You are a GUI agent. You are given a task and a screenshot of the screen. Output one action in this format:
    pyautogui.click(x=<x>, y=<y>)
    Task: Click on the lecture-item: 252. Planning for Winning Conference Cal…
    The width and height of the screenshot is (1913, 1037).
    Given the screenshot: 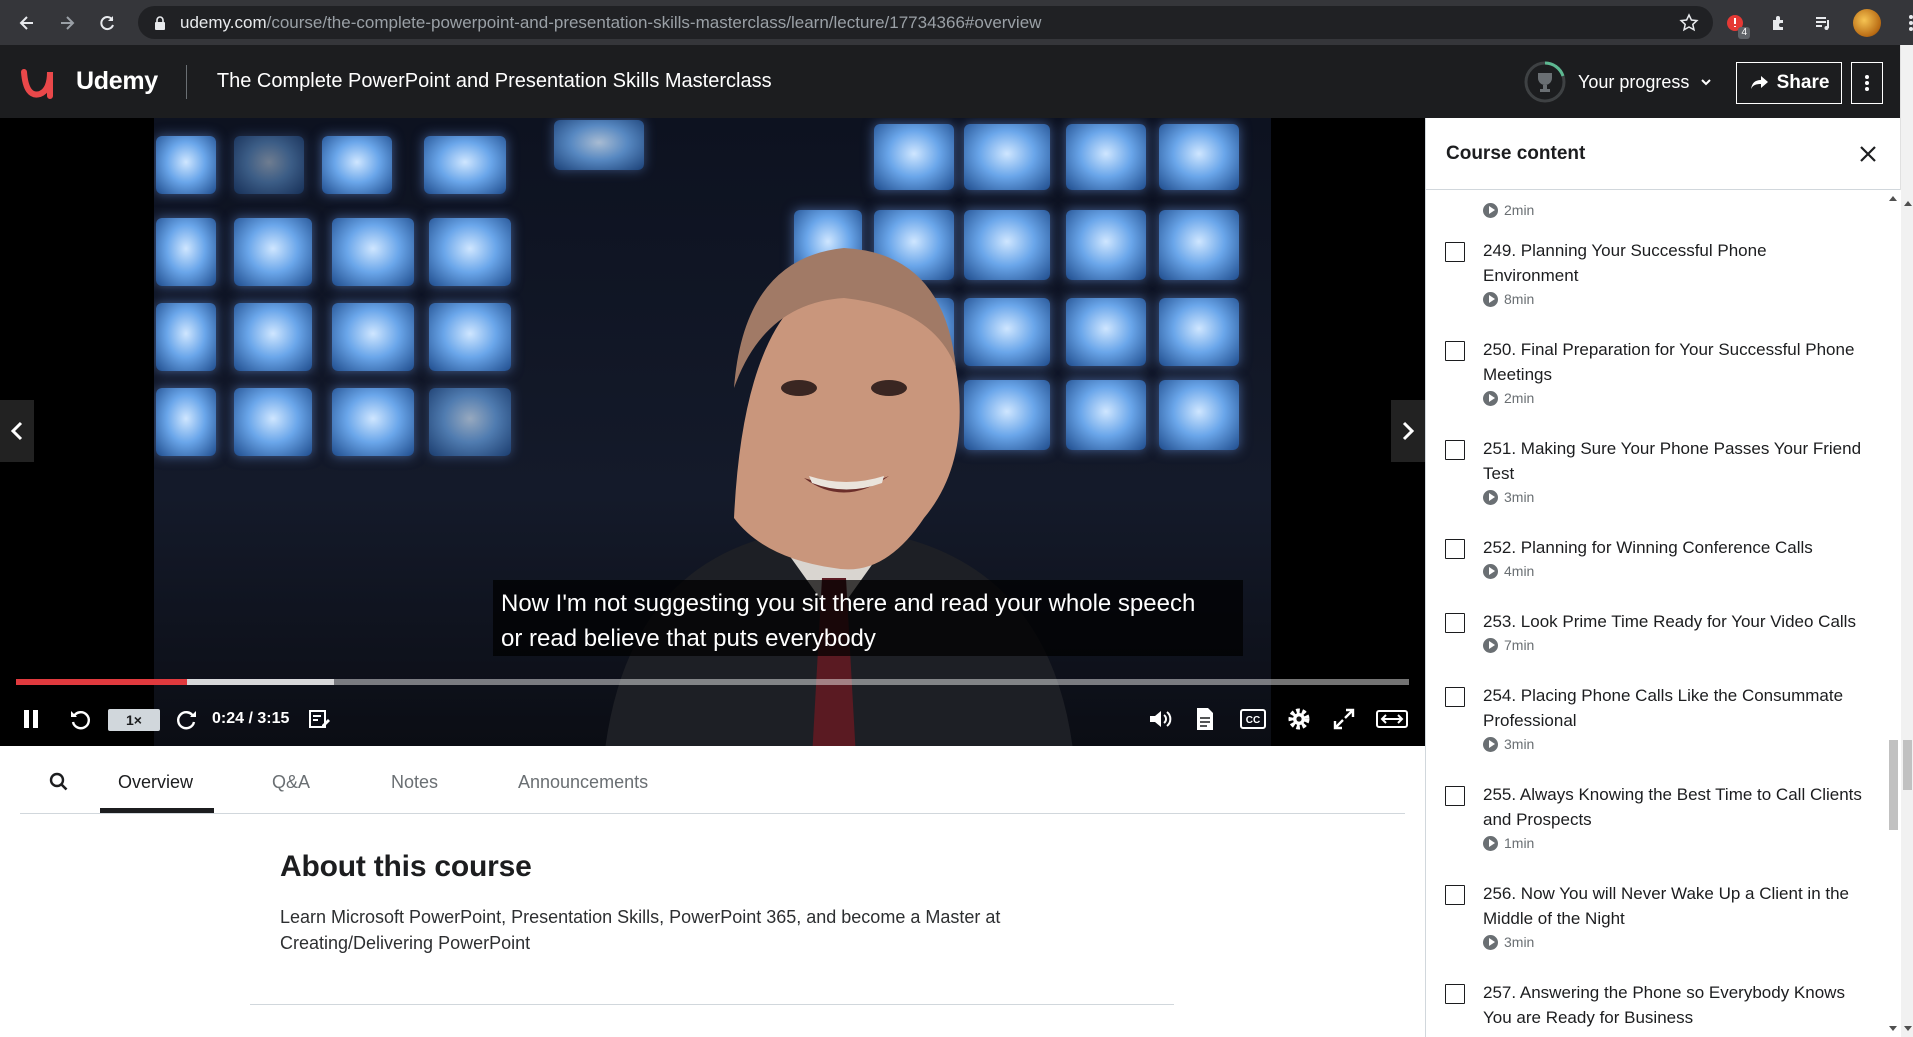 What is the action you would take?
    pyautogui.click(x=1656, y=550)
    